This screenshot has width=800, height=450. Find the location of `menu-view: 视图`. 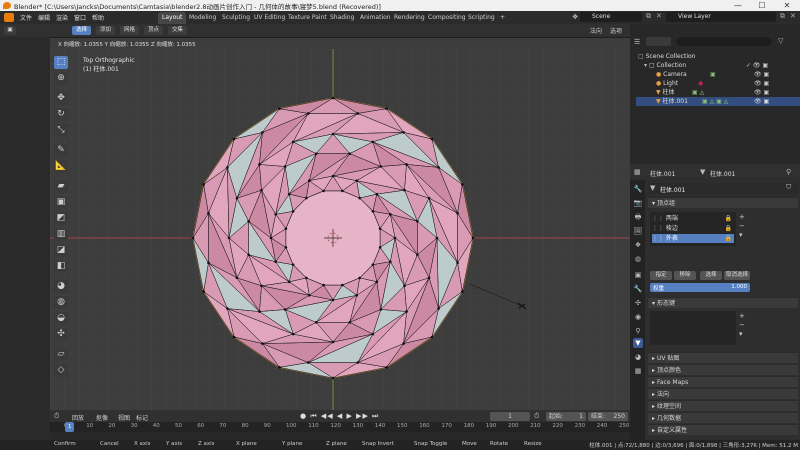

menu-view: 视图 is located at coordinates (124, 417).